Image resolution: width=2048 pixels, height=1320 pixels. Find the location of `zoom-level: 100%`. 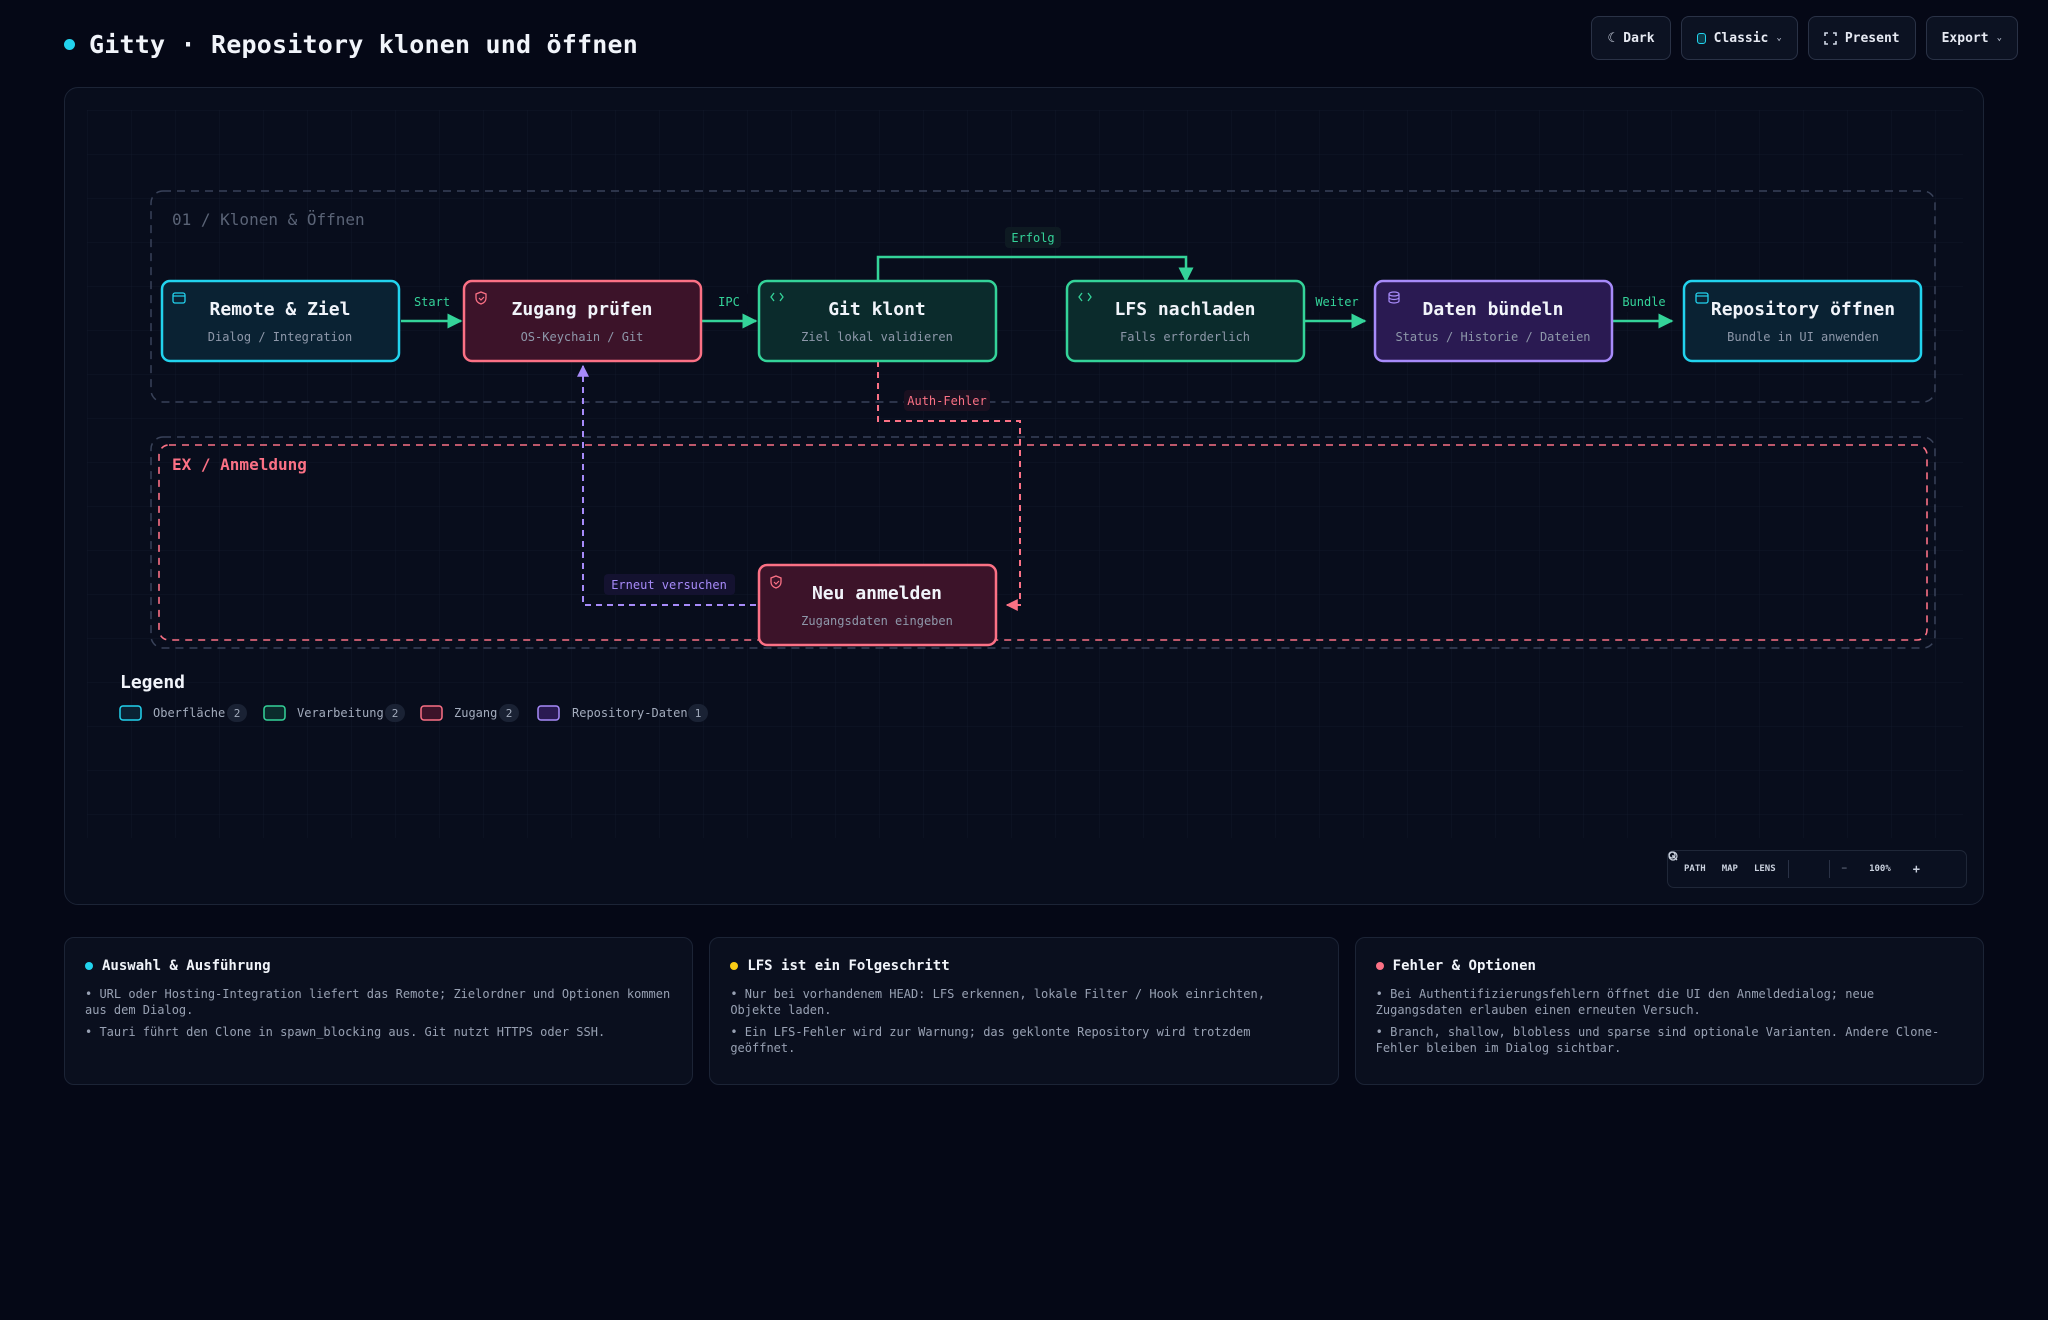

zoom-level: 100% is located at coordinates (1880, 869).